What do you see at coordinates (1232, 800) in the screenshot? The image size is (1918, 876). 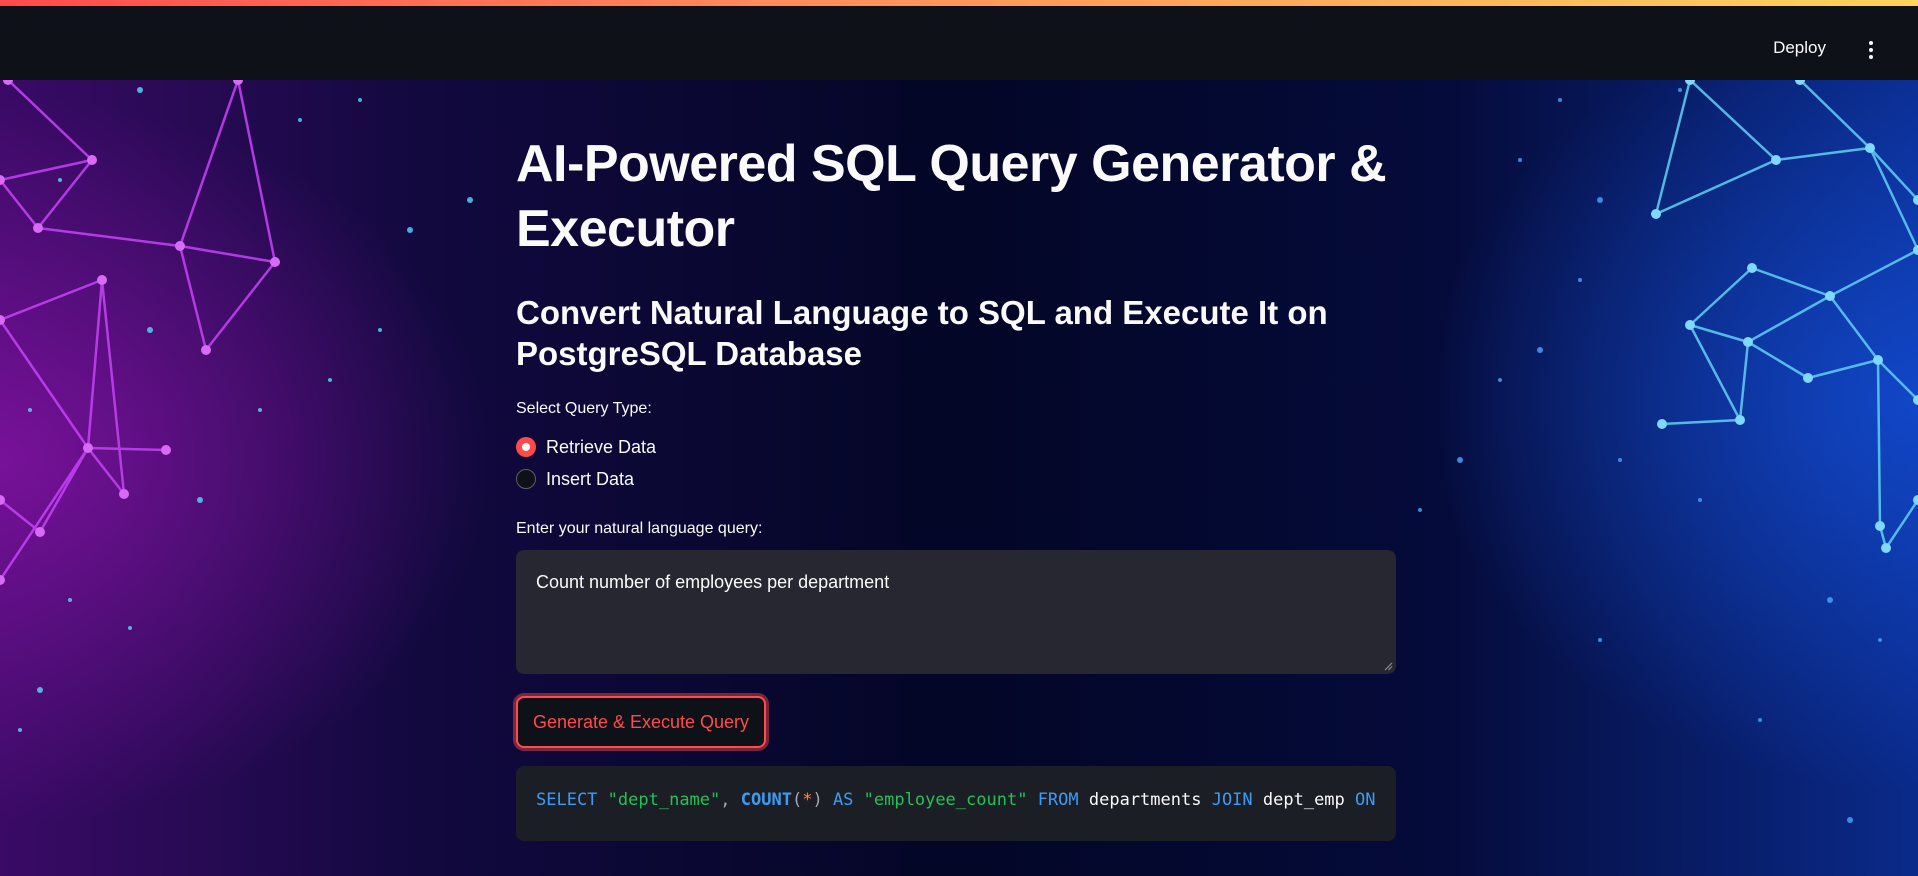 I see `sql-token: JOIN` at bounding box center [1232, 800].